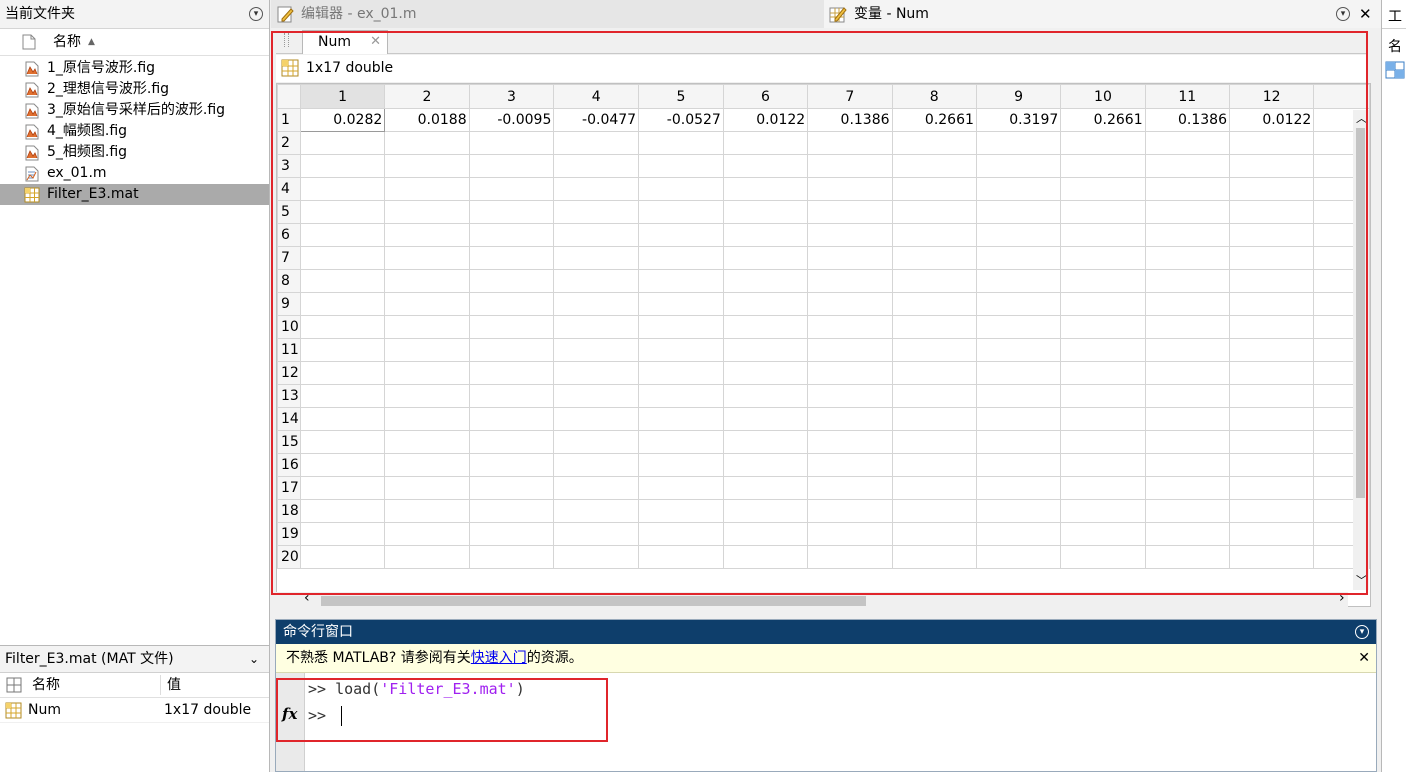 This screenshot has width=1406, height=772. What do you see at coordinates (289, 488) in the screenshot?
I see `row-header: 17` at bounding box center [289, 488].